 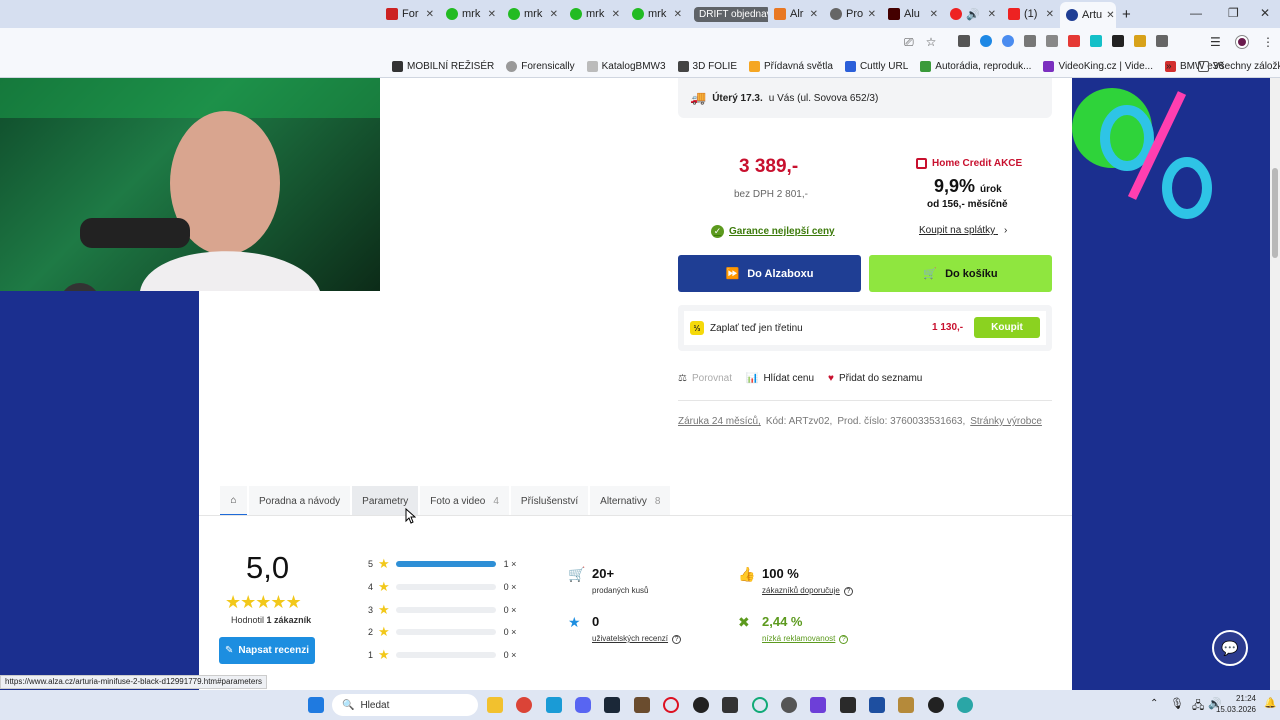 I want to click on browser-tab: (1) ✕, so click(x=1031, y=14).